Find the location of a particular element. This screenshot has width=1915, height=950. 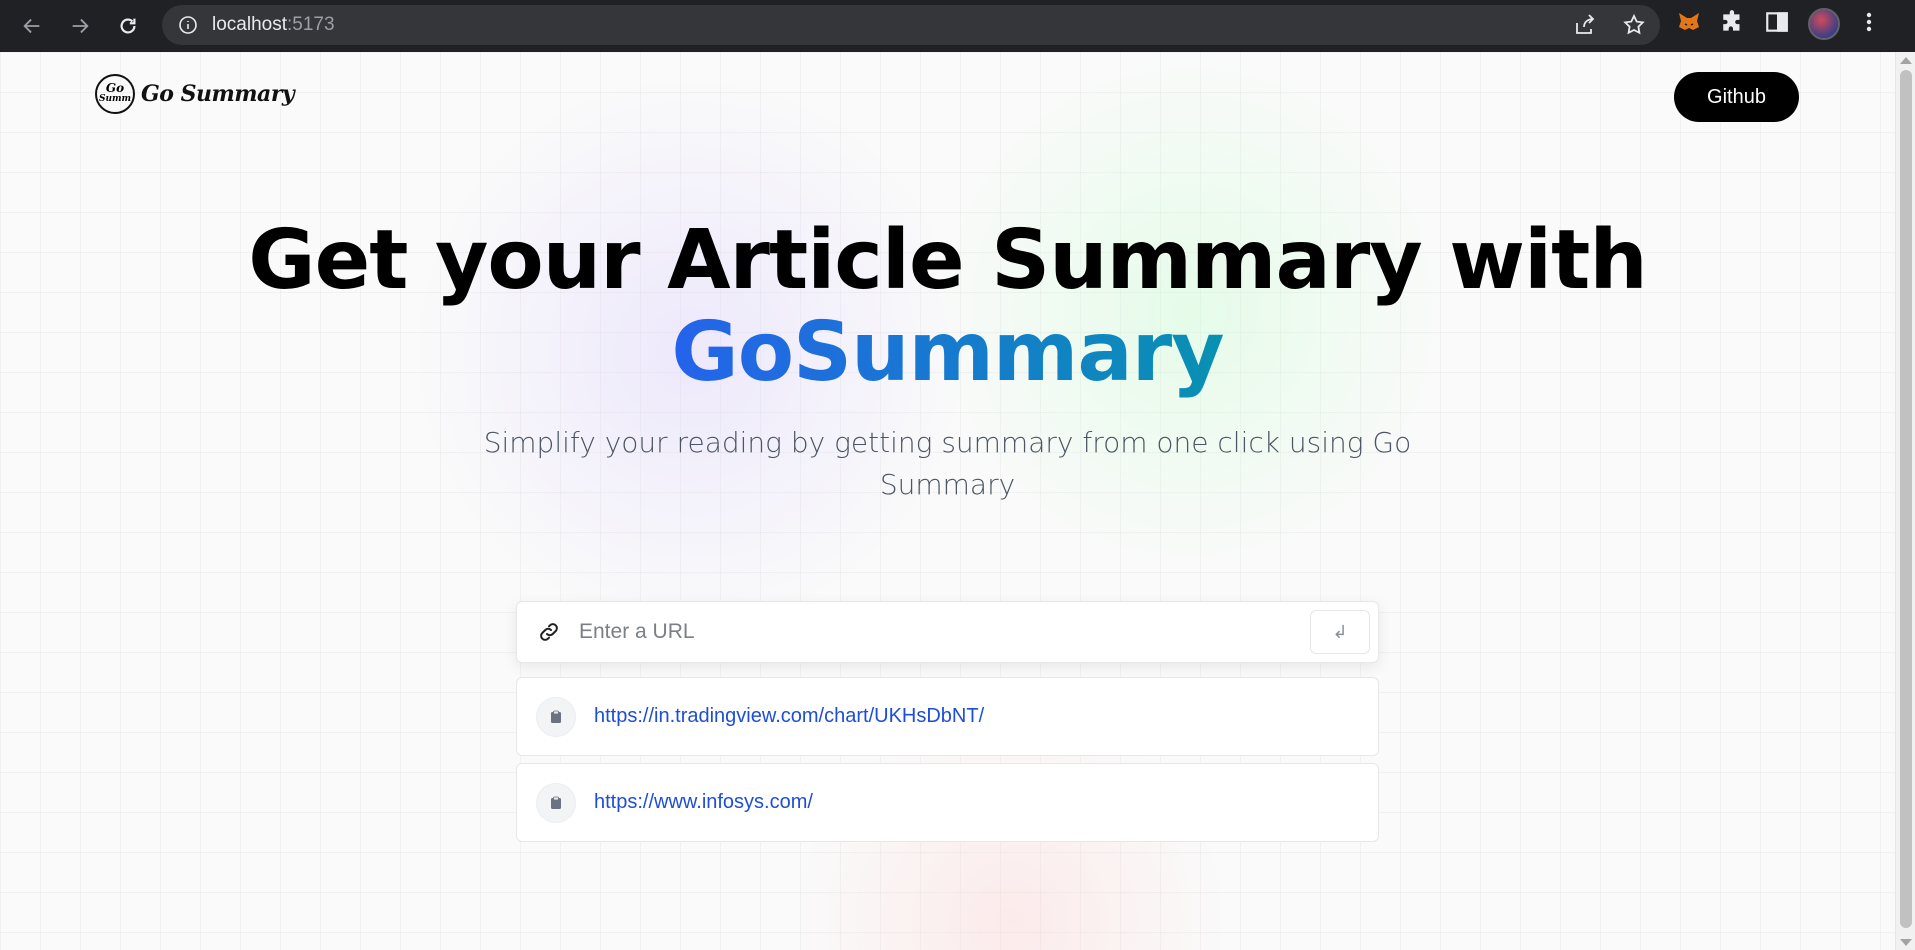

kebab-menu-icon is located at coordinates (1869, 24).